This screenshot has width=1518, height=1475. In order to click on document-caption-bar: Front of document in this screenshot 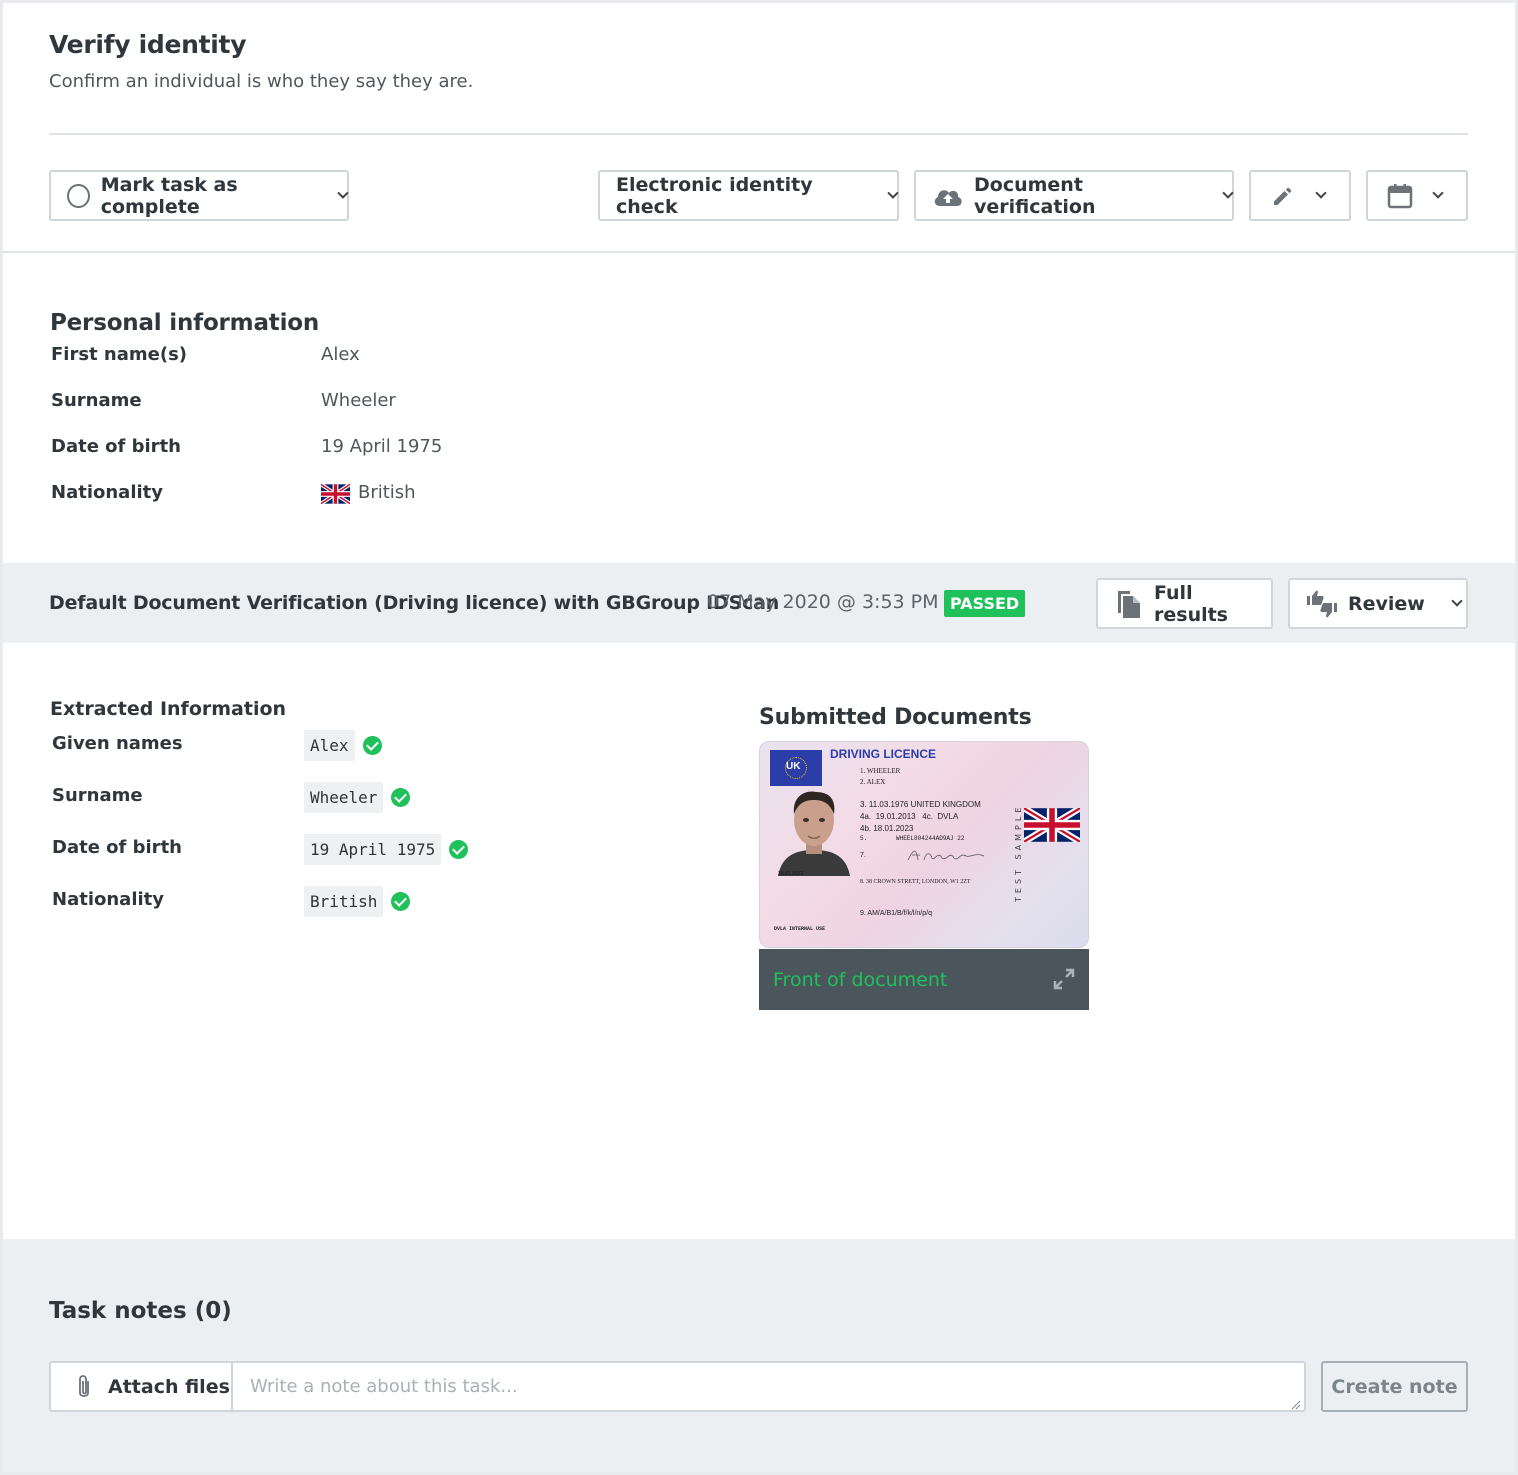, I will do `click(924, 979)`.